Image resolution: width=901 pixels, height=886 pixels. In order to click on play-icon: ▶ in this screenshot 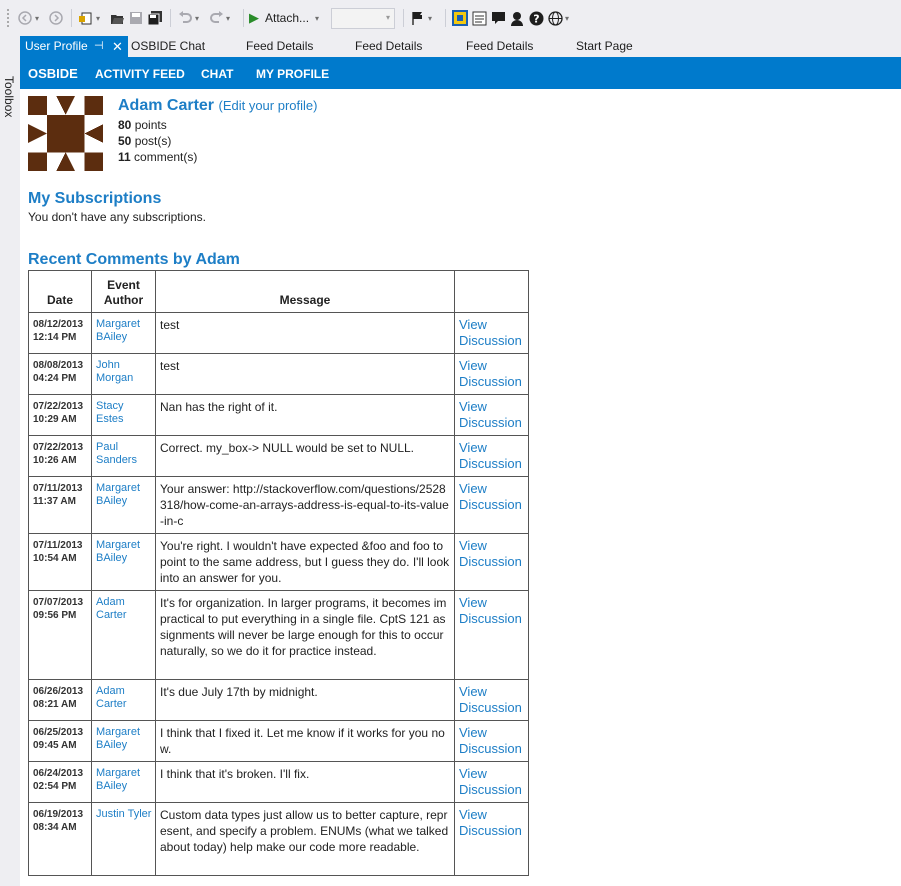, I will do `click(254, 18)`.